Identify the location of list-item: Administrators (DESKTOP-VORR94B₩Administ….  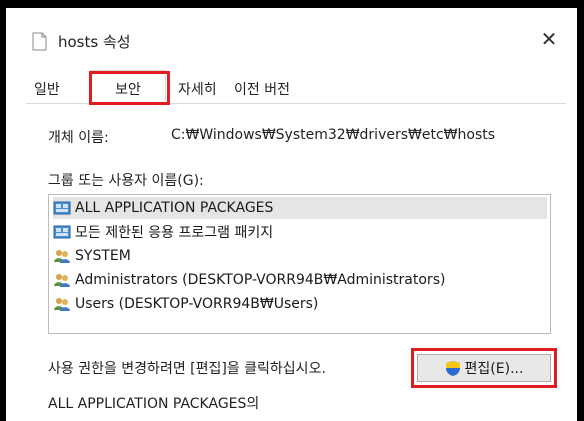
(300, 280).